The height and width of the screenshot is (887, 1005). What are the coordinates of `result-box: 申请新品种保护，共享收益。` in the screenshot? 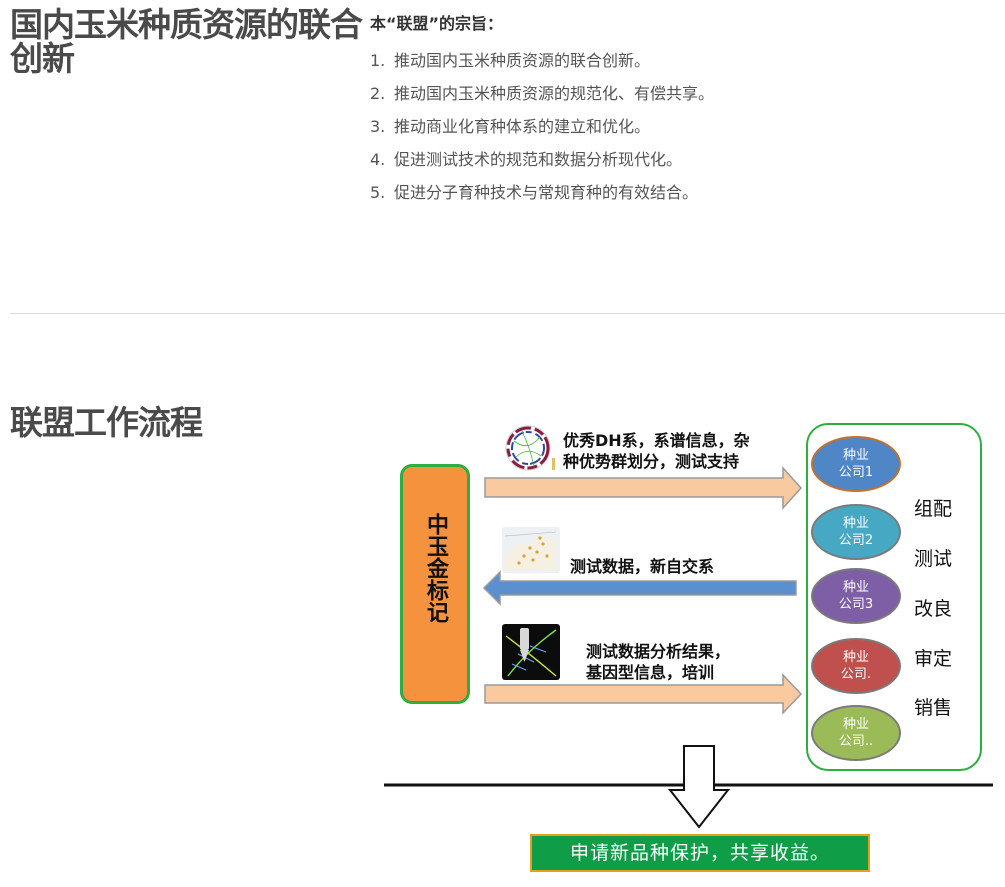 It's located at (700, 853).